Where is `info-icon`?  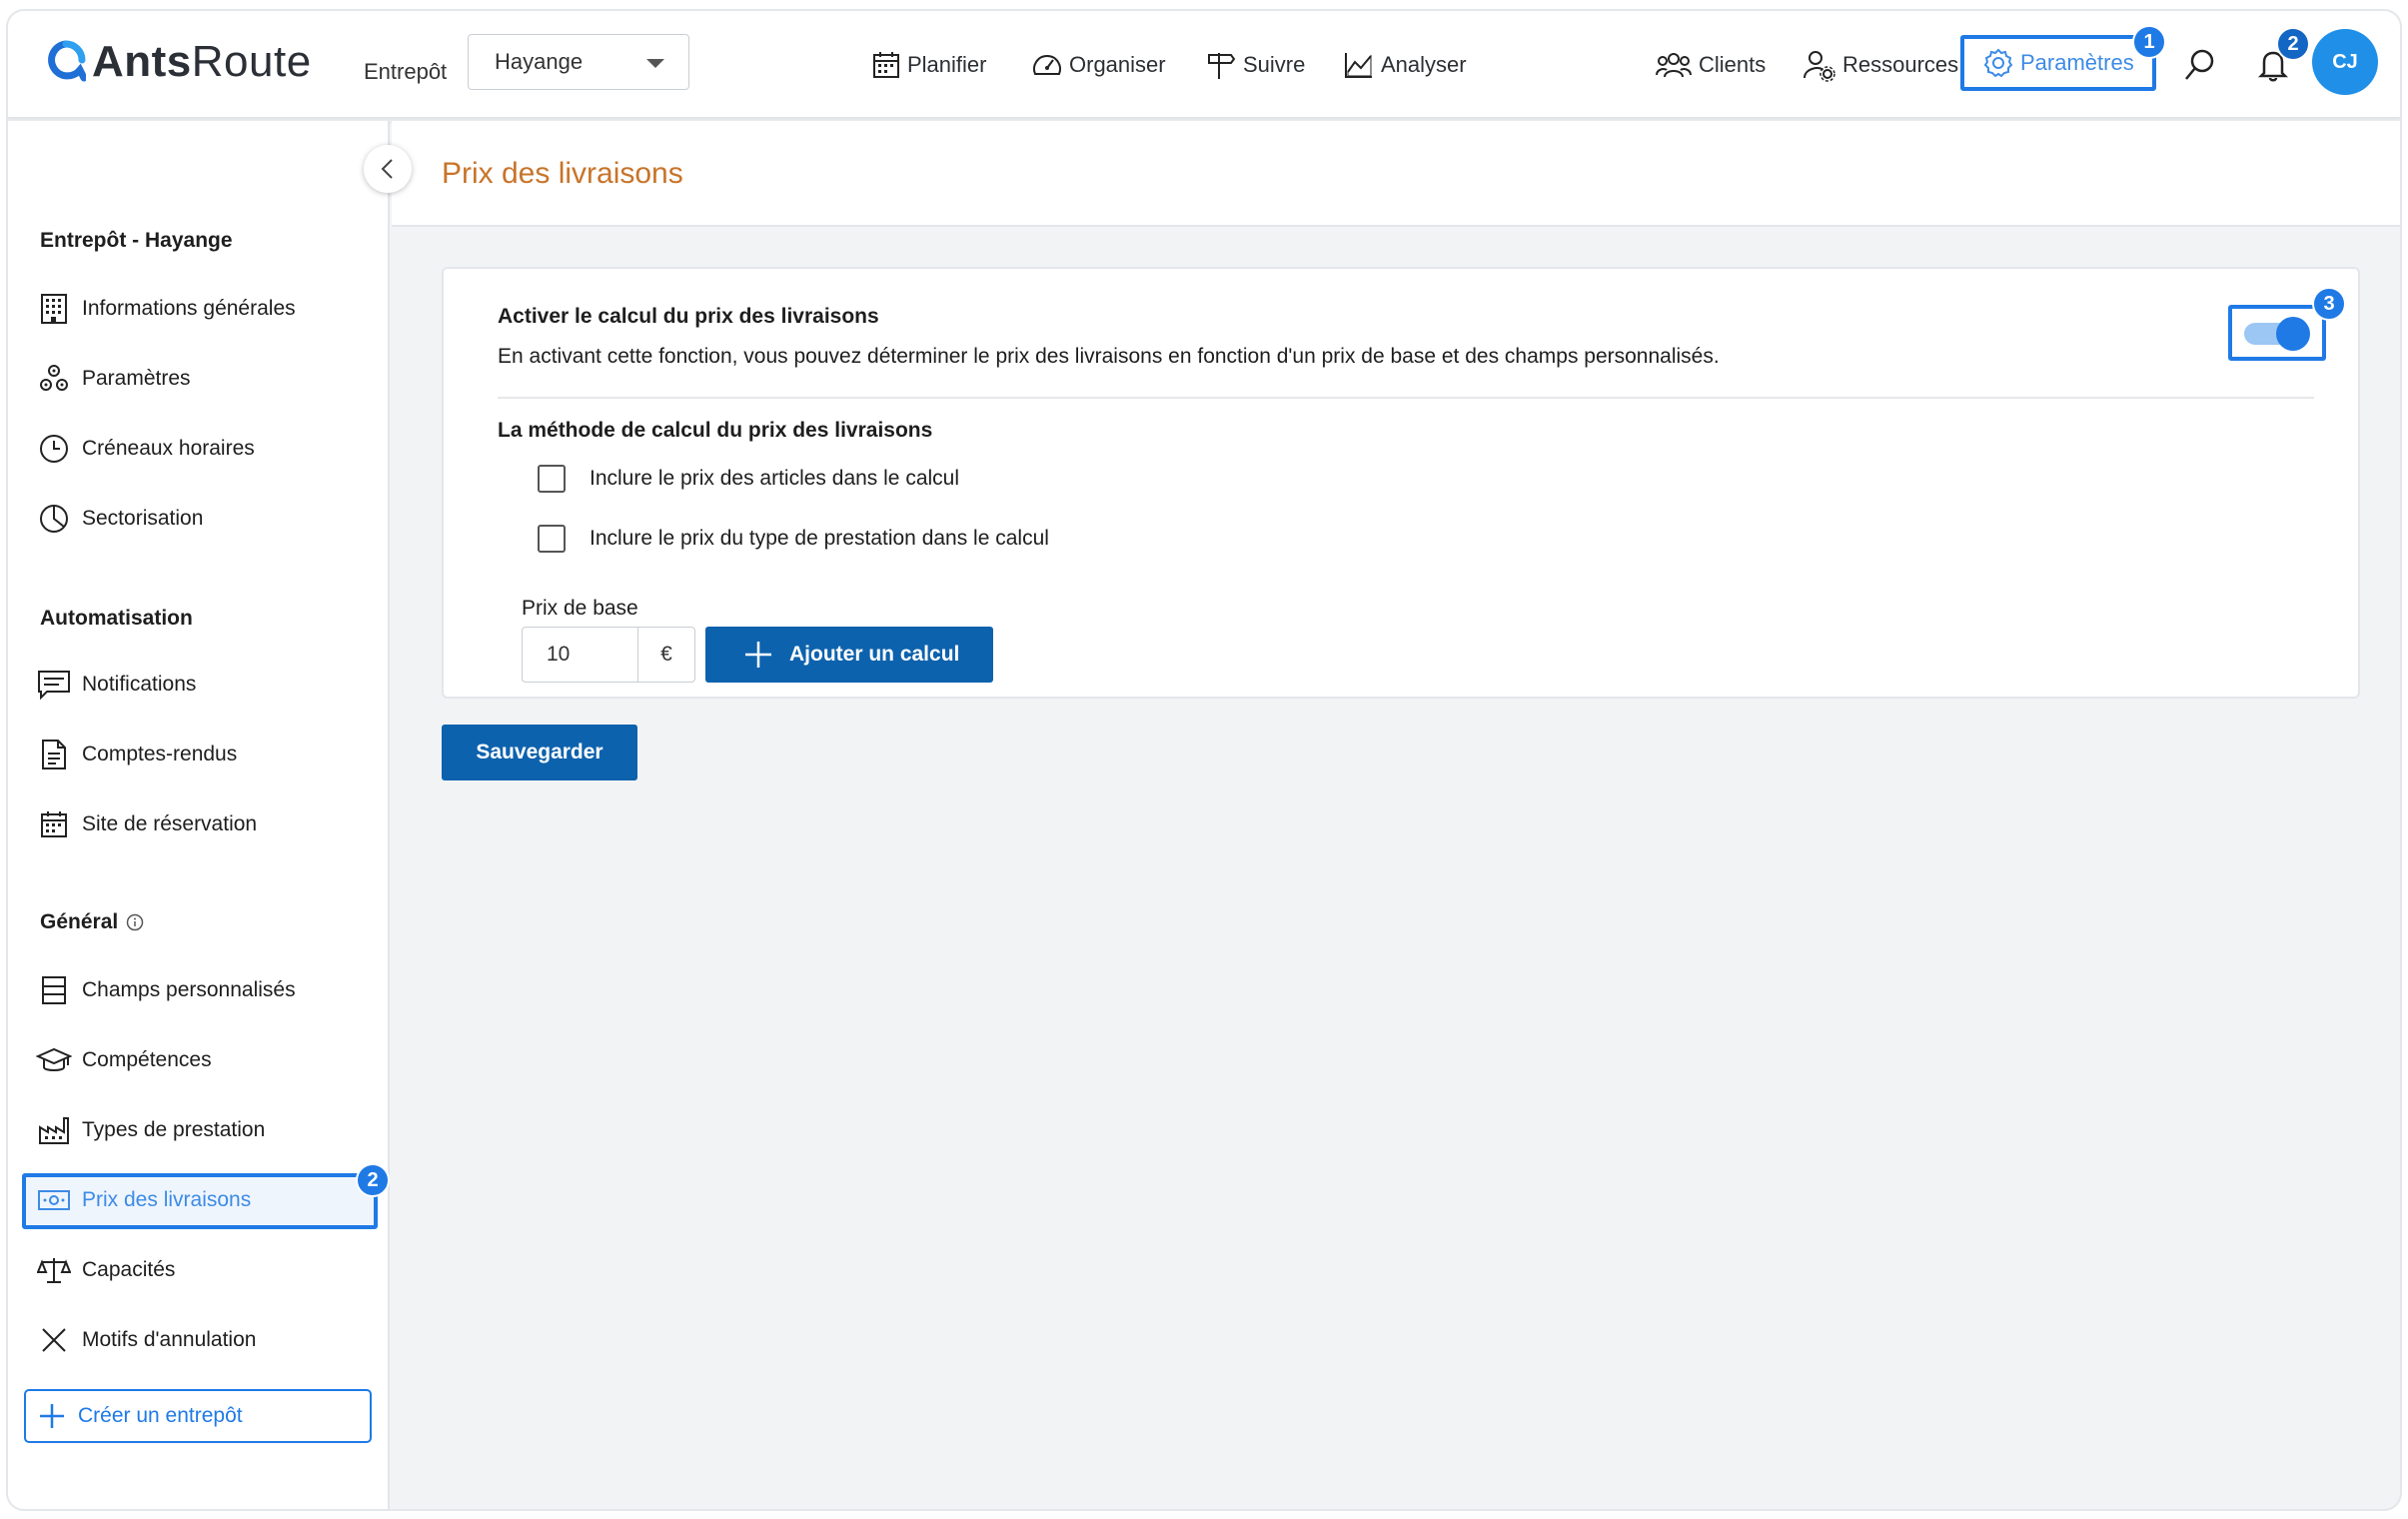 info-icon is located at coordinates (135, 922).